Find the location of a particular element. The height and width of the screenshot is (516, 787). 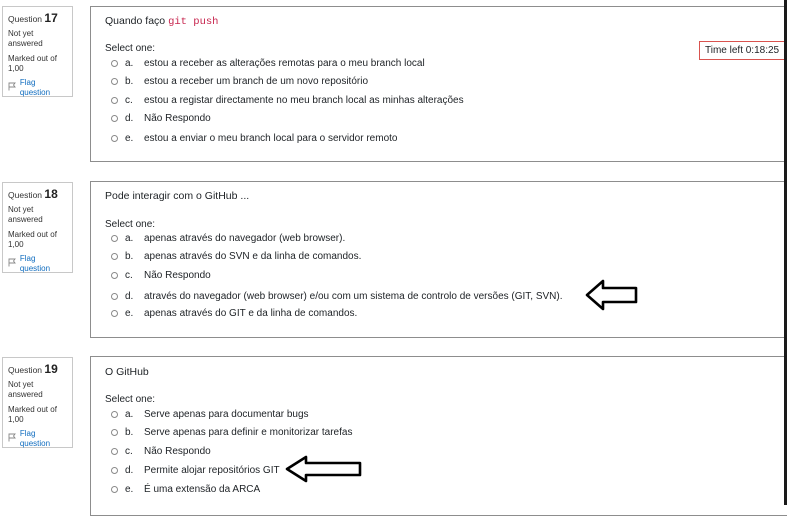

question-grade-line: 1,00 is located at coordinates (16, 244).